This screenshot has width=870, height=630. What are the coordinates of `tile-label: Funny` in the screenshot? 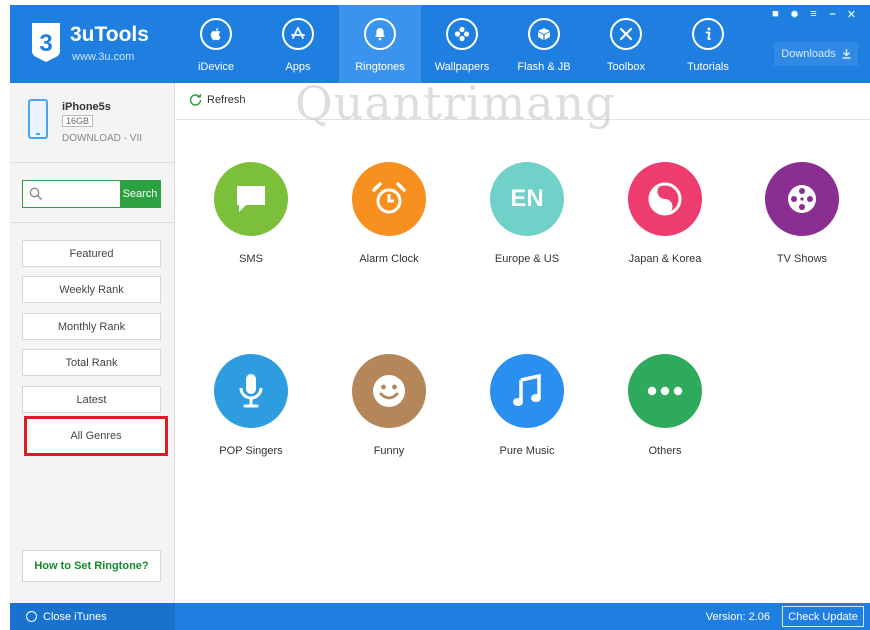 It's located at (389, 451).